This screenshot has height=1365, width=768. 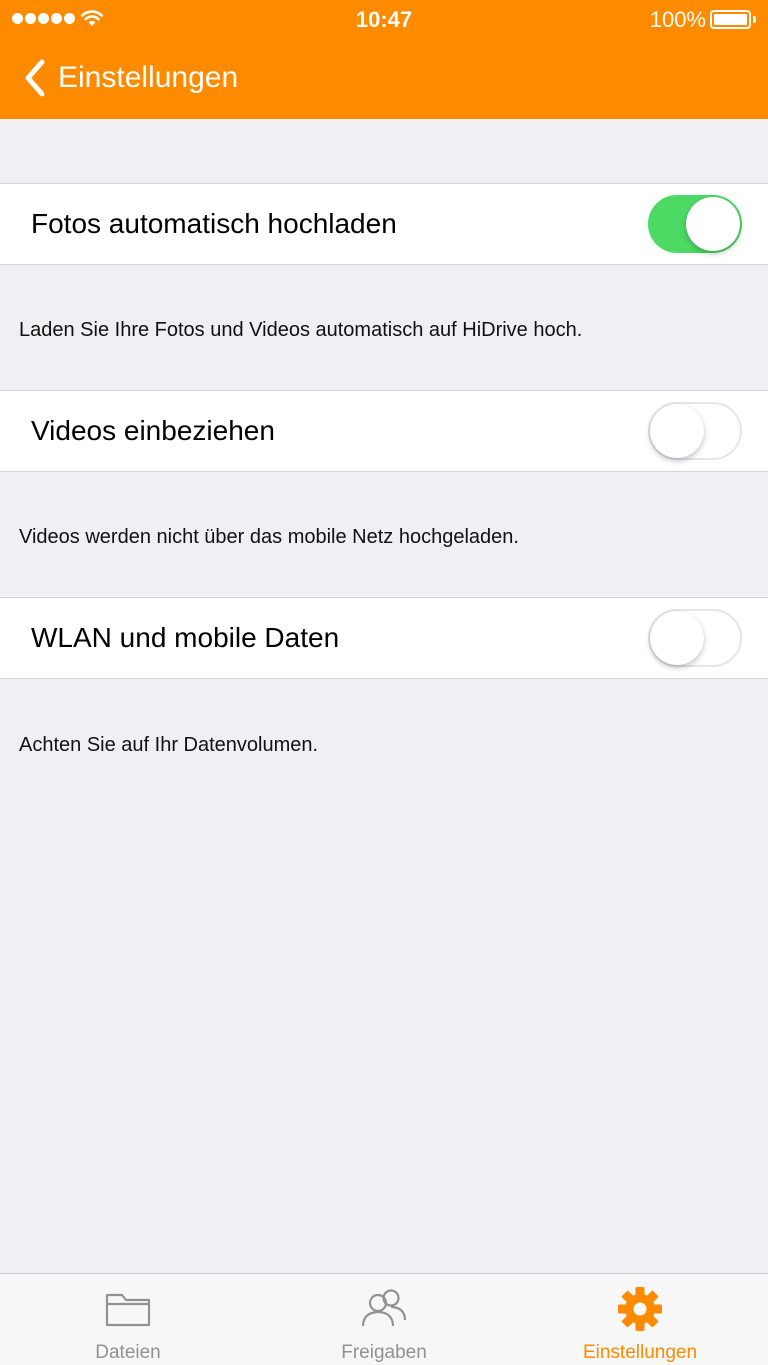 I want to click on setting-footnote: Achten Sie auf Ihr Datenvolumen., so click(x=169, y=745).